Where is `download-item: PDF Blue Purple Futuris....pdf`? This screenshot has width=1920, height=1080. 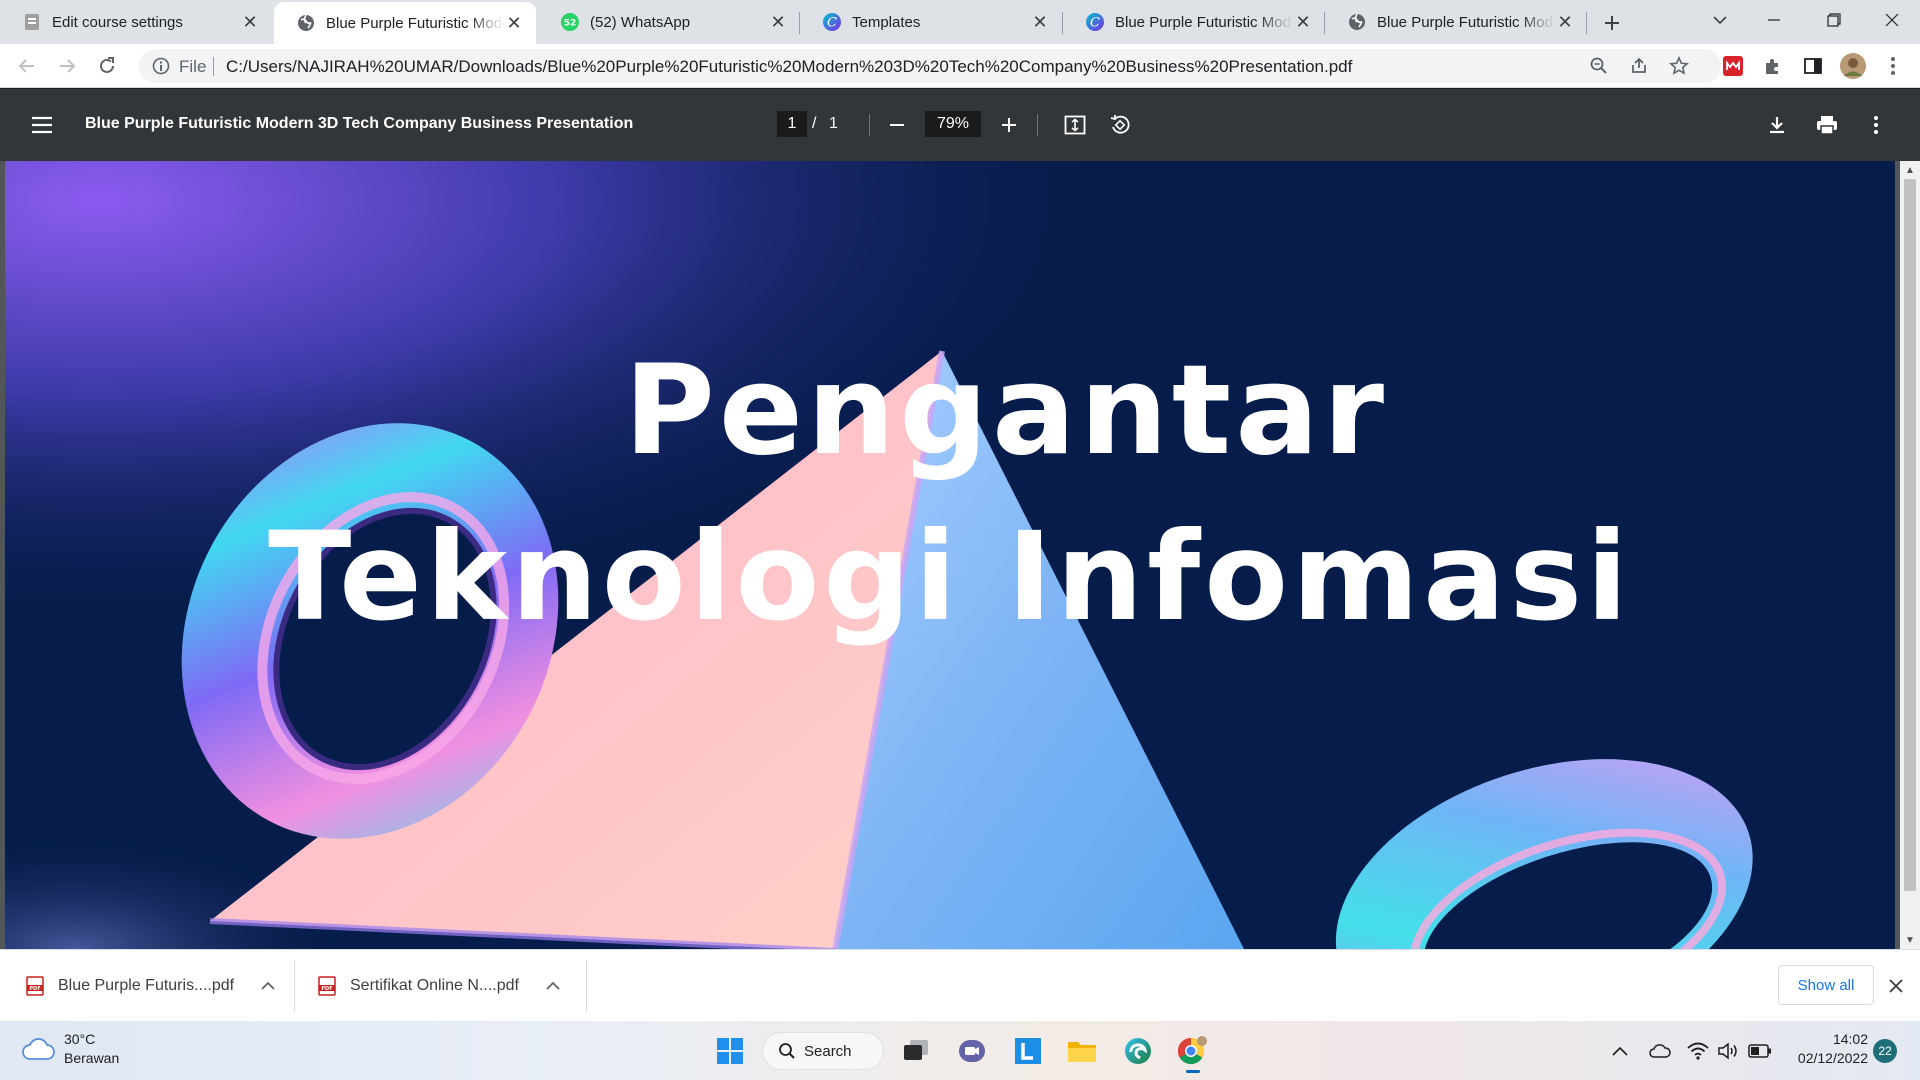
download-item: PDF Blue Purple Futuris....pdf is located at coordinates (152, 986).